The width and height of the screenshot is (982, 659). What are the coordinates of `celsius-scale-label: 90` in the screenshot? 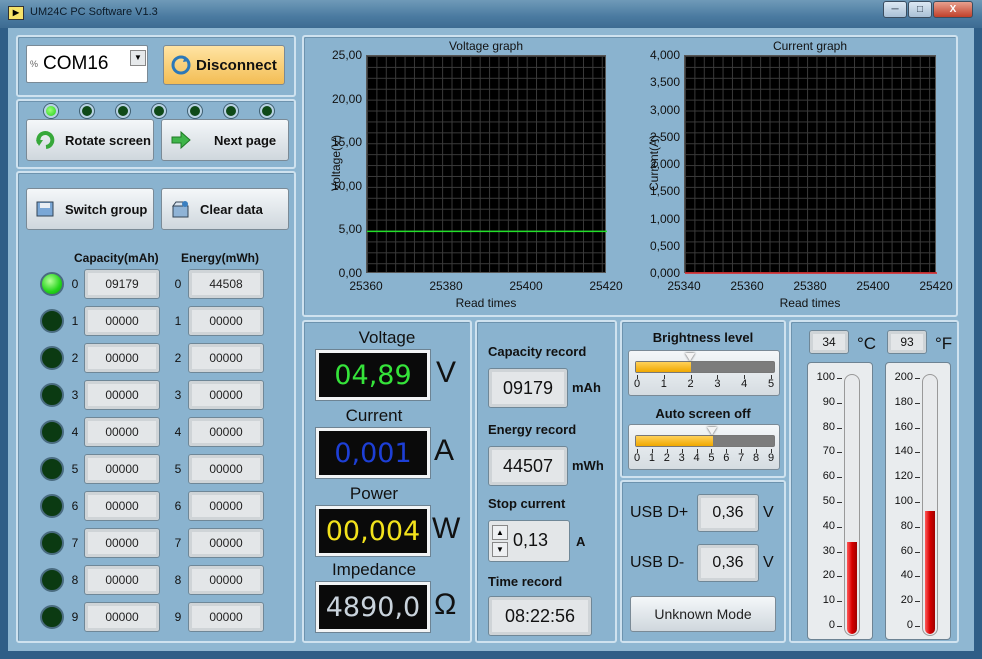 It's located at (828, 401).